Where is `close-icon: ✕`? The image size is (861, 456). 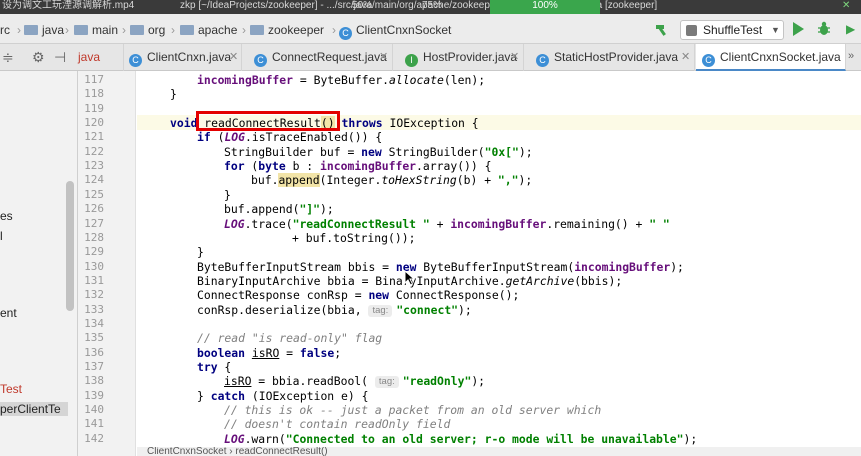
close-icon: ✕ is located at coordinates (846, 6).